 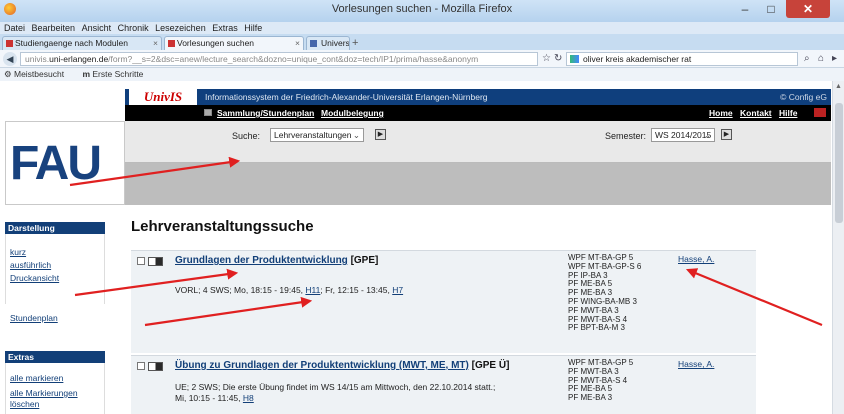 What do you see at coordinates (839, 163) in the screenshot?
I see `scroll-thumb` at bounding box center [839, 163].